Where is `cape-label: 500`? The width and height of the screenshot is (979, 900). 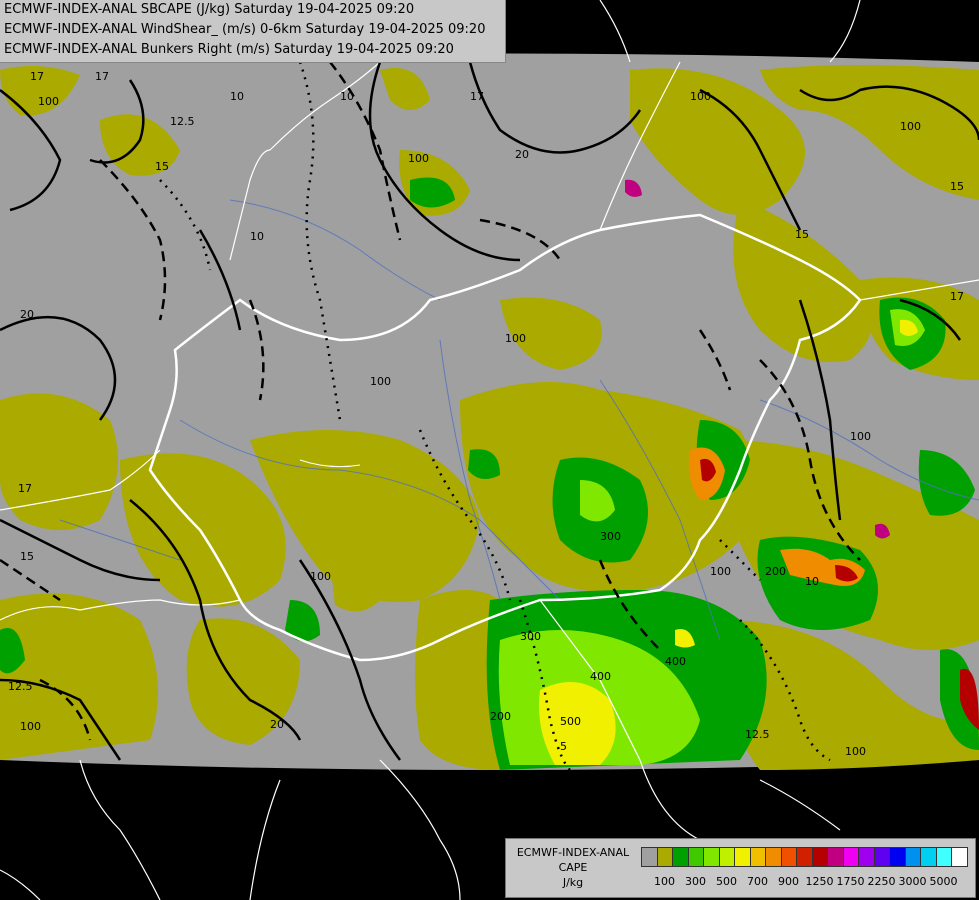 cape-label: 500 is located at coordinates (570, 721).